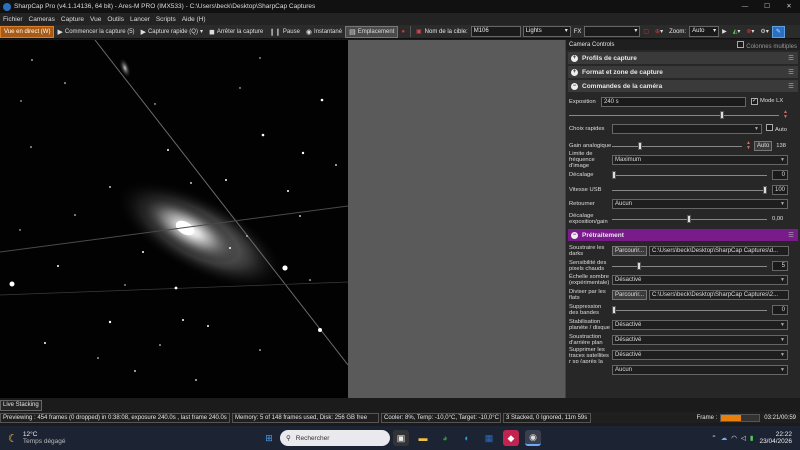 The image size is (800, 450). What do you see at coordinates (780, 265) in the screenshot?
I see `hot-pixel-input: 5` at bounding box center [780, 265].